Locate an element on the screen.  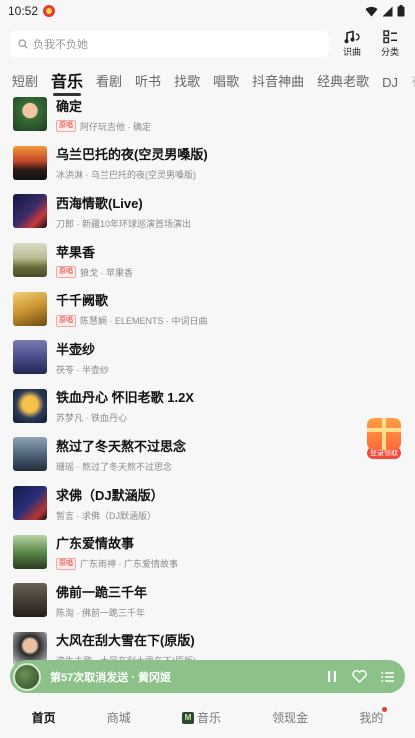
wifi-icon is located at coordinates (371, 11).